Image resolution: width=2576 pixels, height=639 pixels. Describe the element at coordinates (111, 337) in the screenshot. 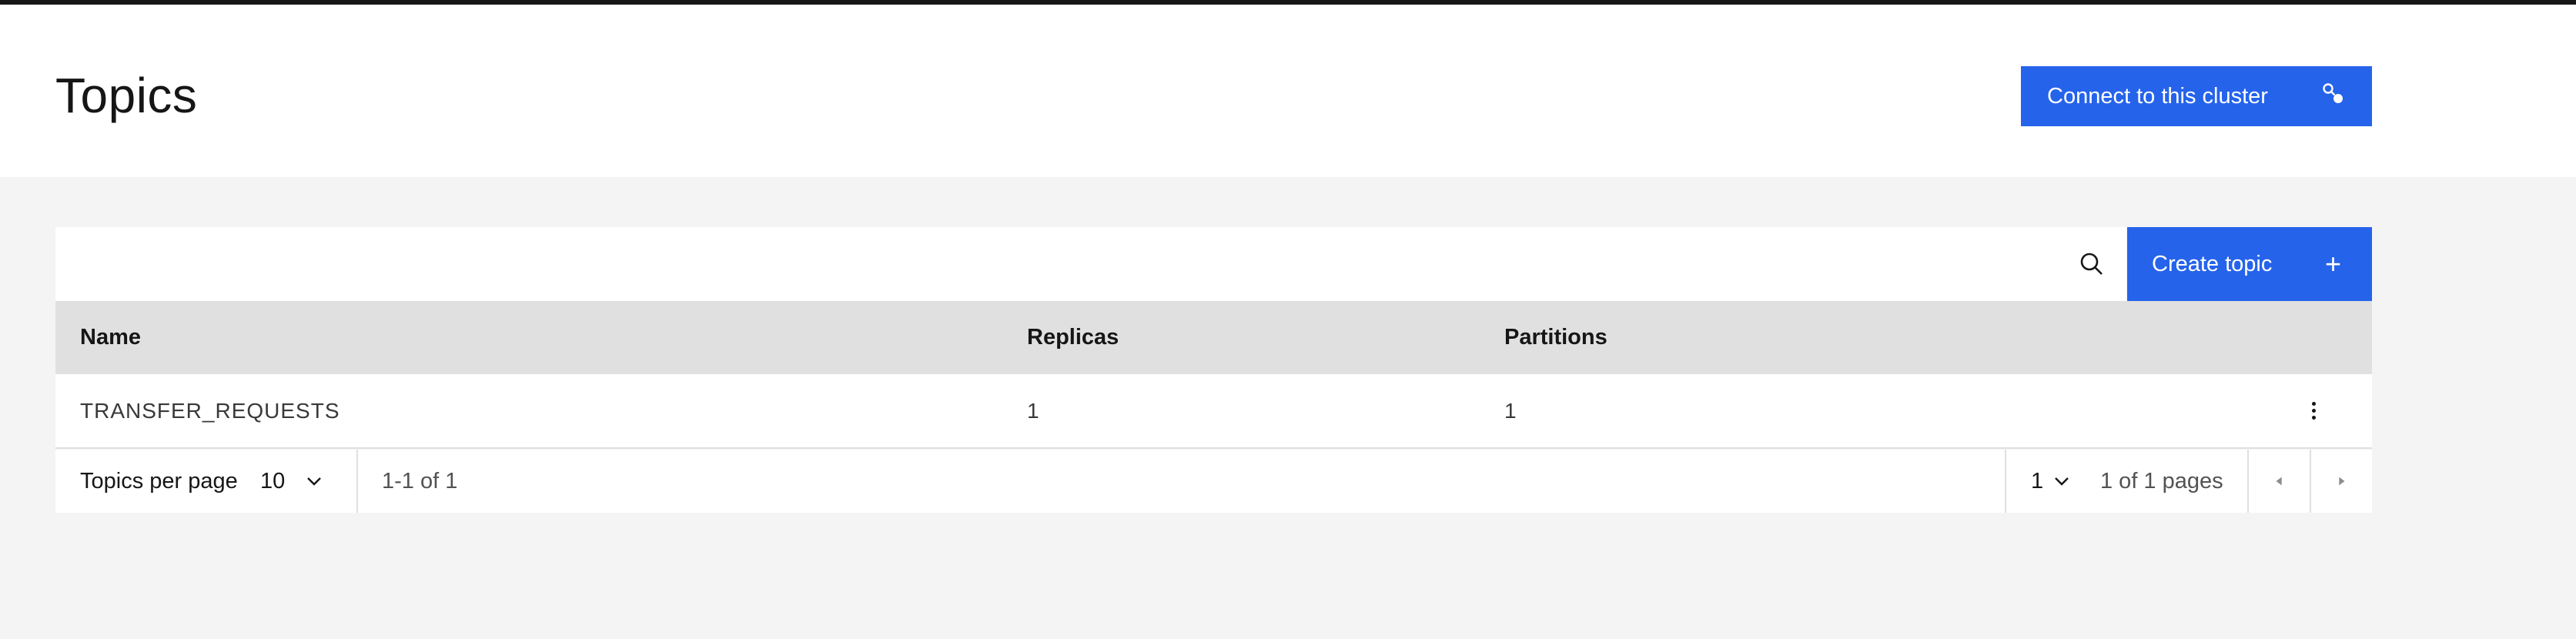

I see `column-header-name: Name` at that location.